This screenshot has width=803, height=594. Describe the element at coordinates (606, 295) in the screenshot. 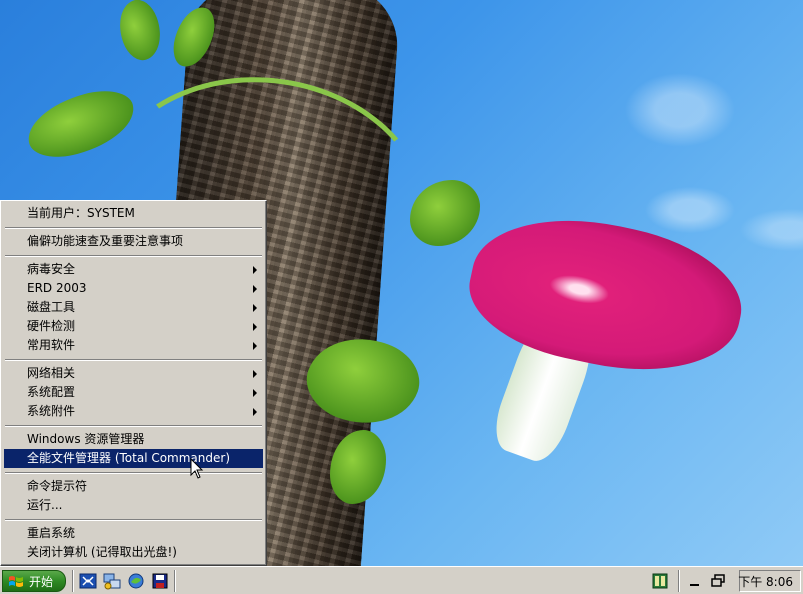

I see `morning-glory-flower` at that location.